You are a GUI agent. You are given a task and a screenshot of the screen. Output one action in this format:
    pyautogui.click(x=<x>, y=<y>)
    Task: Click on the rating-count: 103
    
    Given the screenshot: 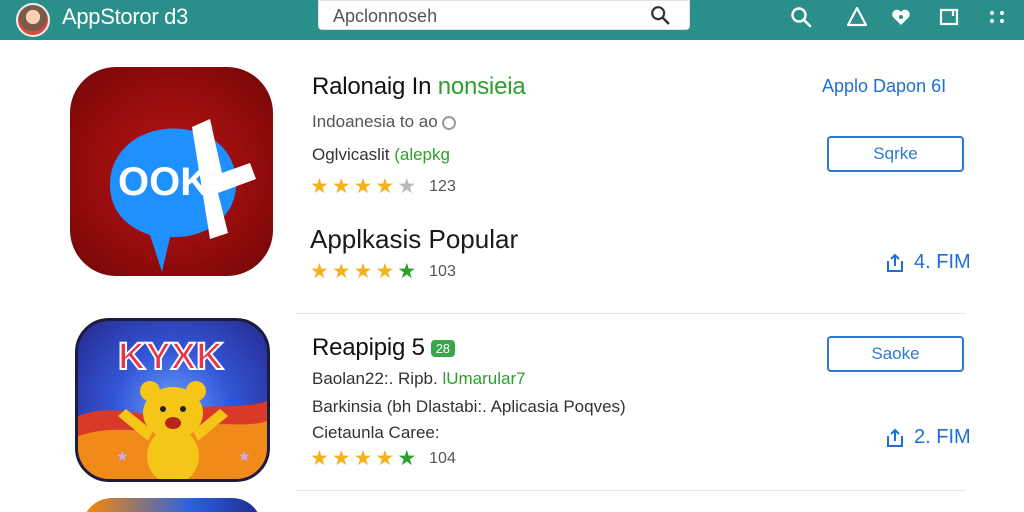 What is the action you would take?
    pyautogui.click(x=442, y=271)
    